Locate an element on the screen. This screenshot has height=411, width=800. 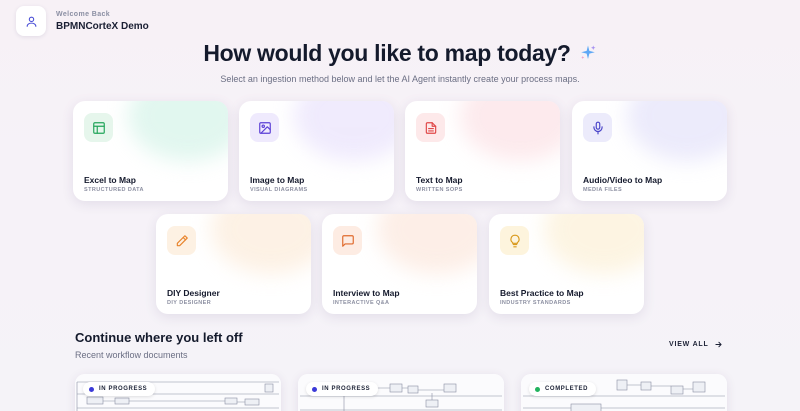
user-header: Welcome Back BPMNCorteX Demo is located at coordinates (82, 21).